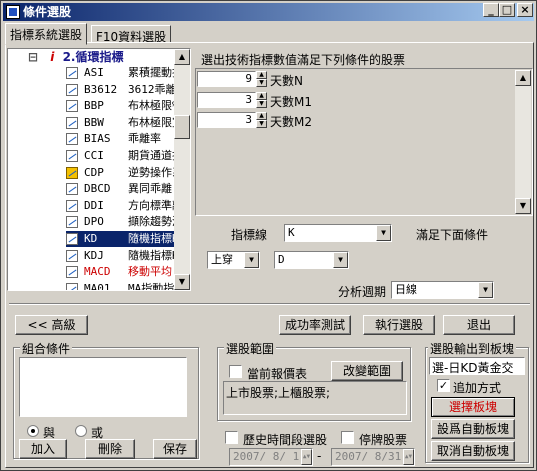 The height and width of the screenshot is (471, 537). I want to click on tree-item-code: BBP, so click(94, 106).